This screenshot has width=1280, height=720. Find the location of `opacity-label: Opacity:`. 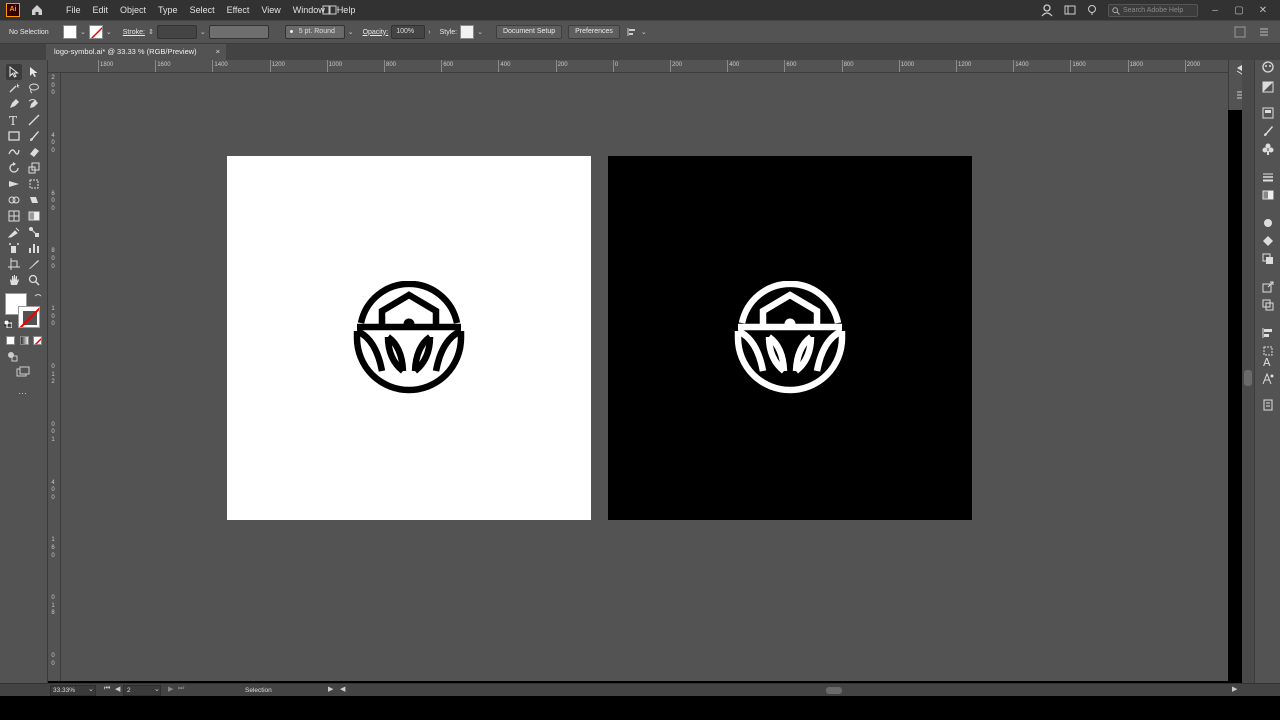

opacity-label: Opacity: is located at coordinates (376, 32).